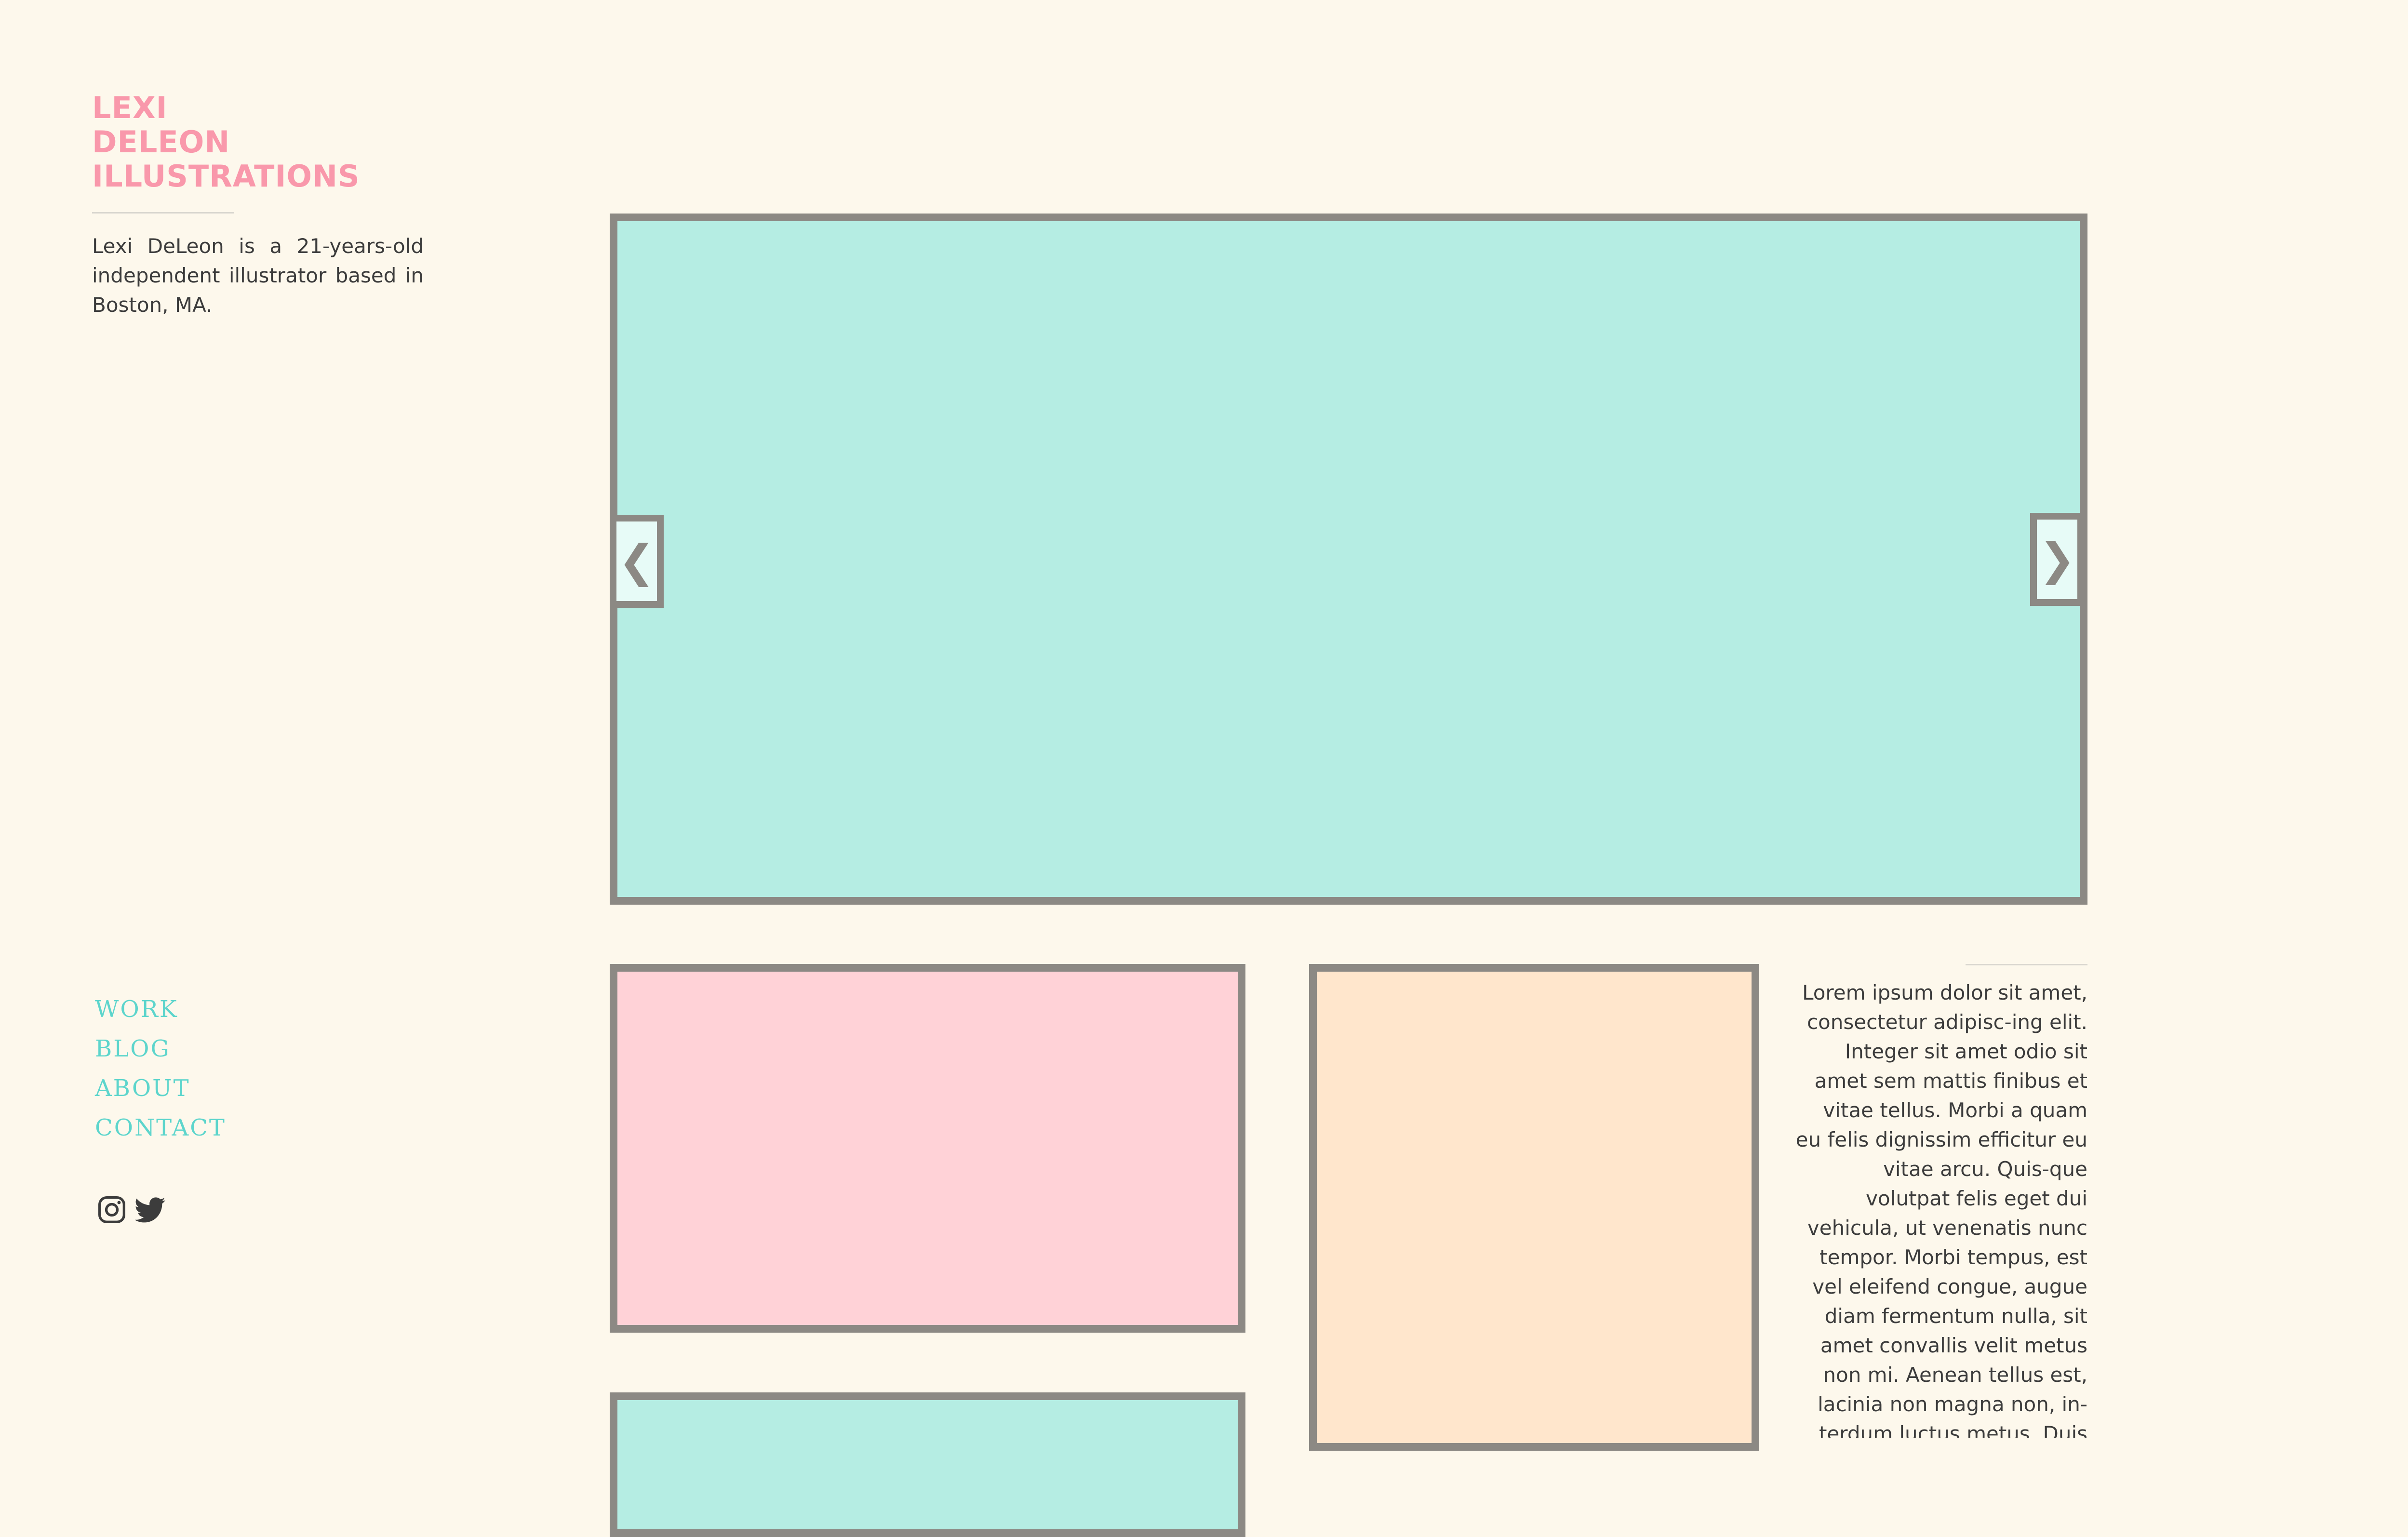  I want to click on site-title: LEXI DELEON ILLUSTRATIONS, so click(226, 142).